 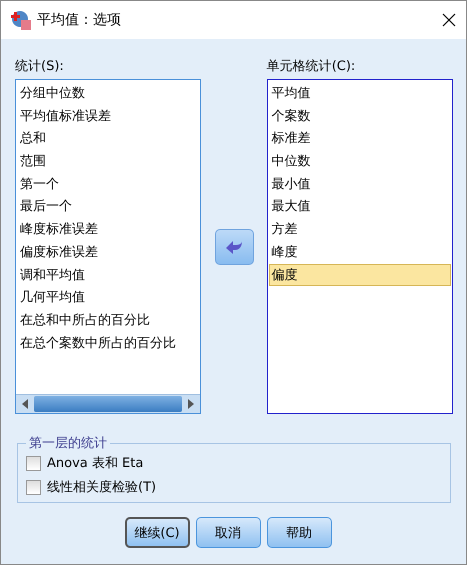 What do you see at coordinates (21, 20) in the screenshot?
I see `app-icon` at bounding box center [21, 20].